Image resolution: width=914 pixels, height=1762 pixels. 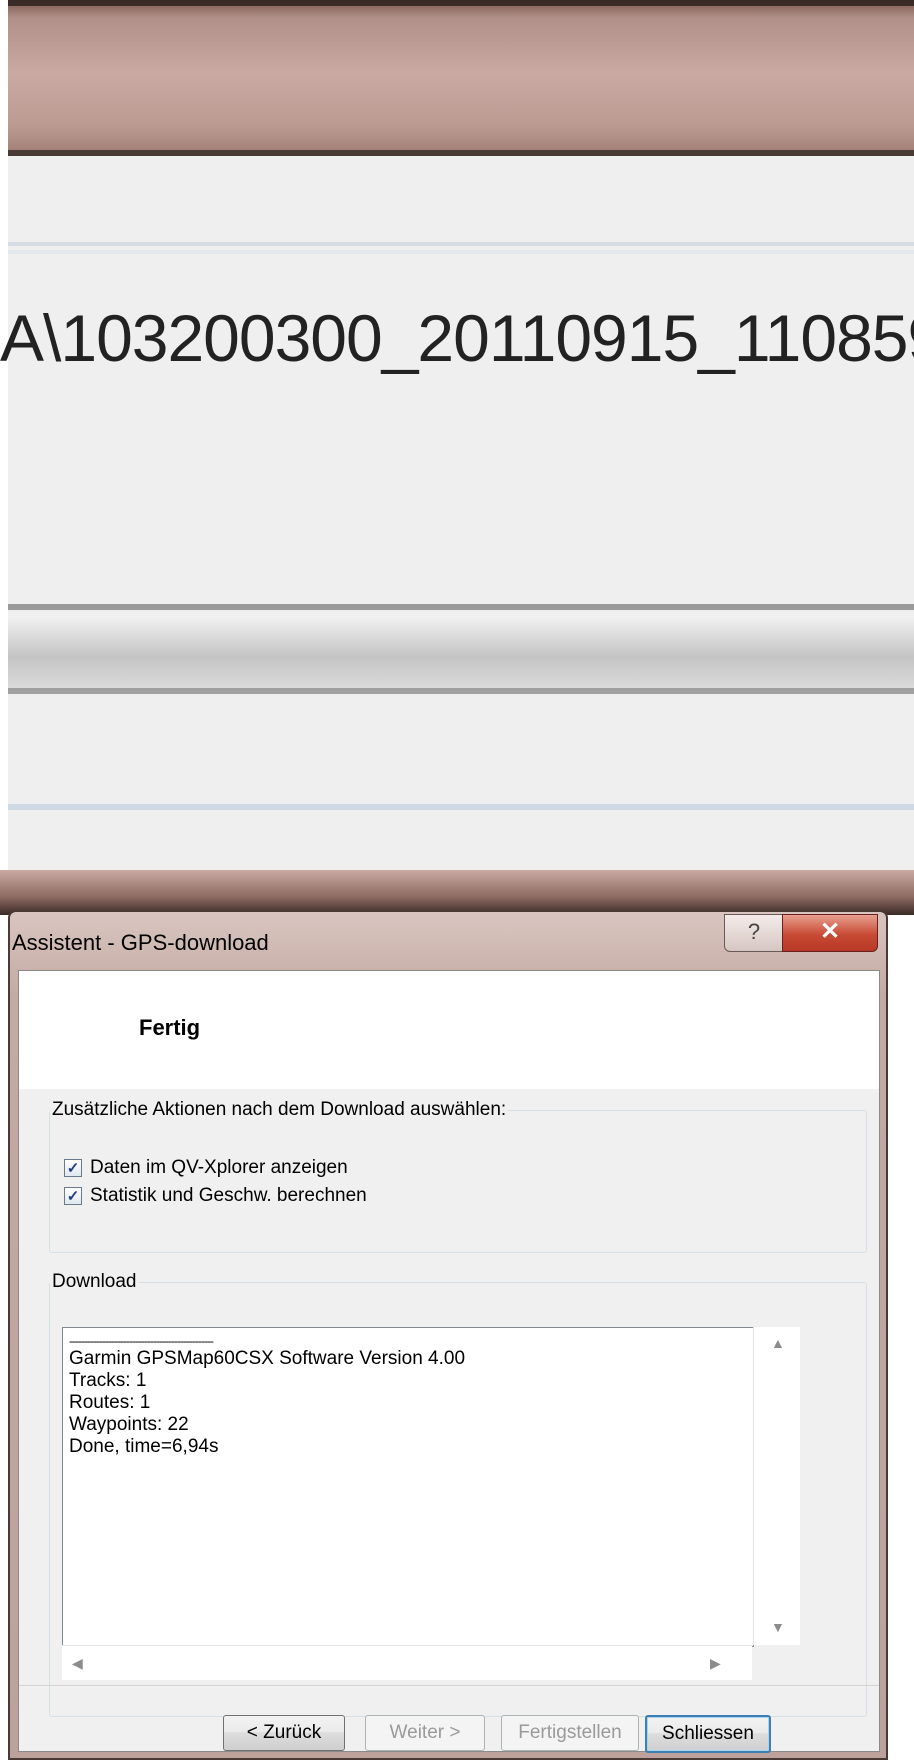 I want to click on zoomed-window-frame-bottom, so click(x=457, y=892).